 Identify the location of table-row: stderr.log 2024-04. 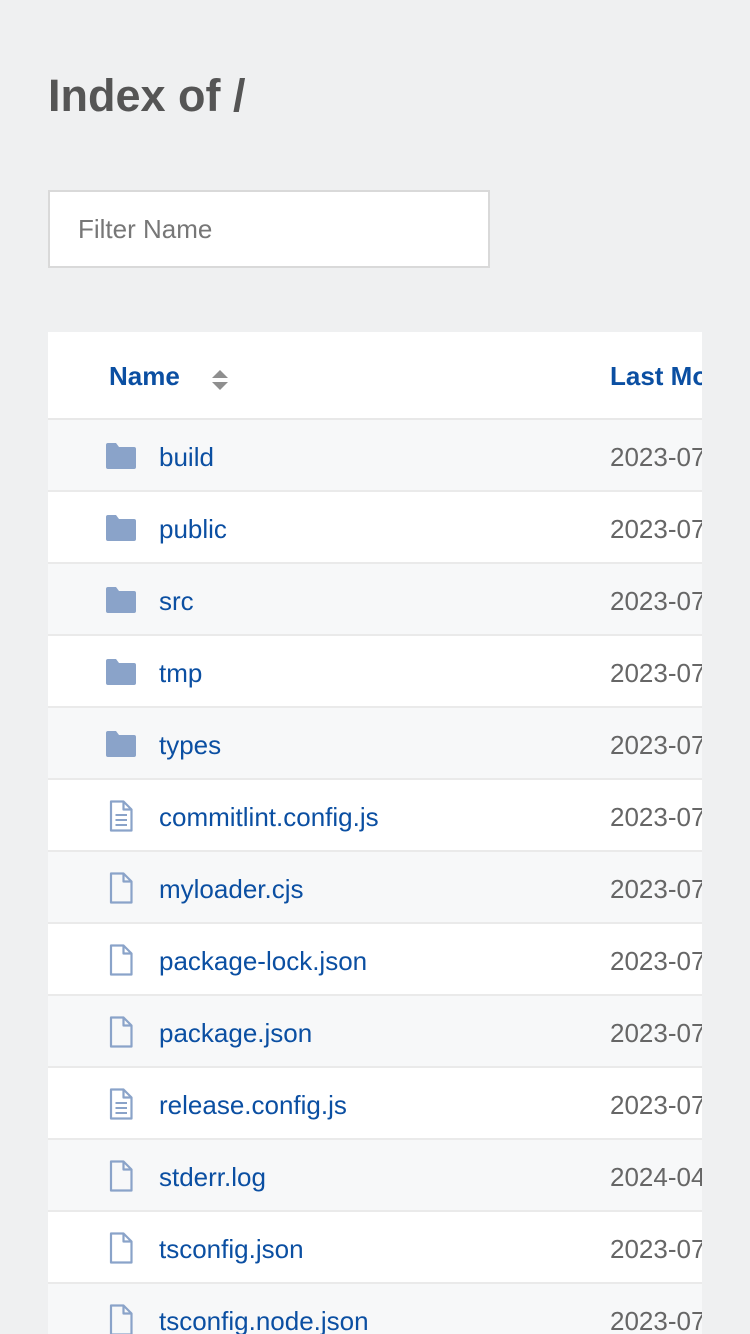
(375, 1176).